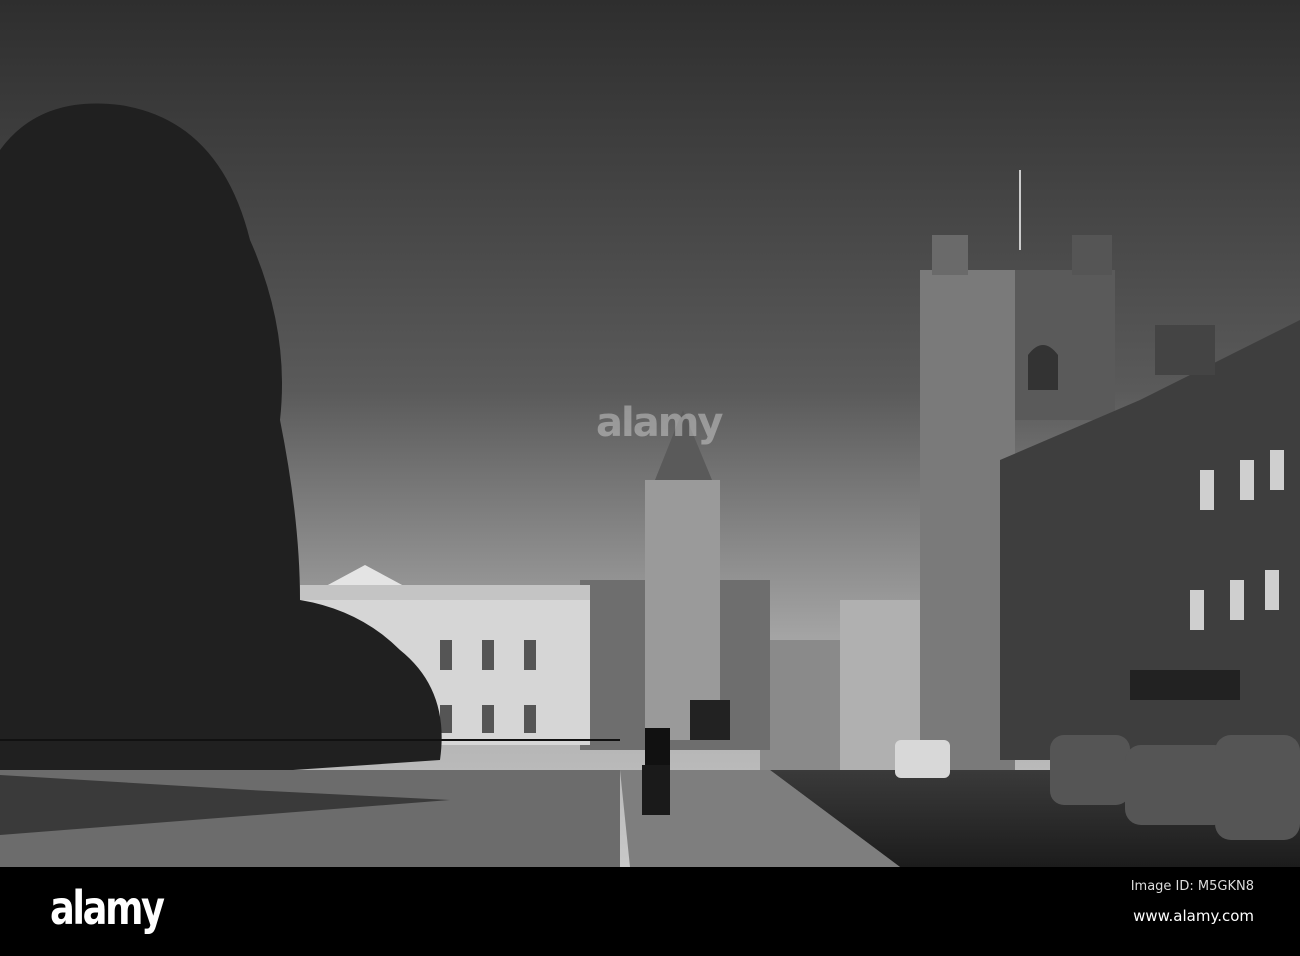  I want to click on bin, so click(656, 790).